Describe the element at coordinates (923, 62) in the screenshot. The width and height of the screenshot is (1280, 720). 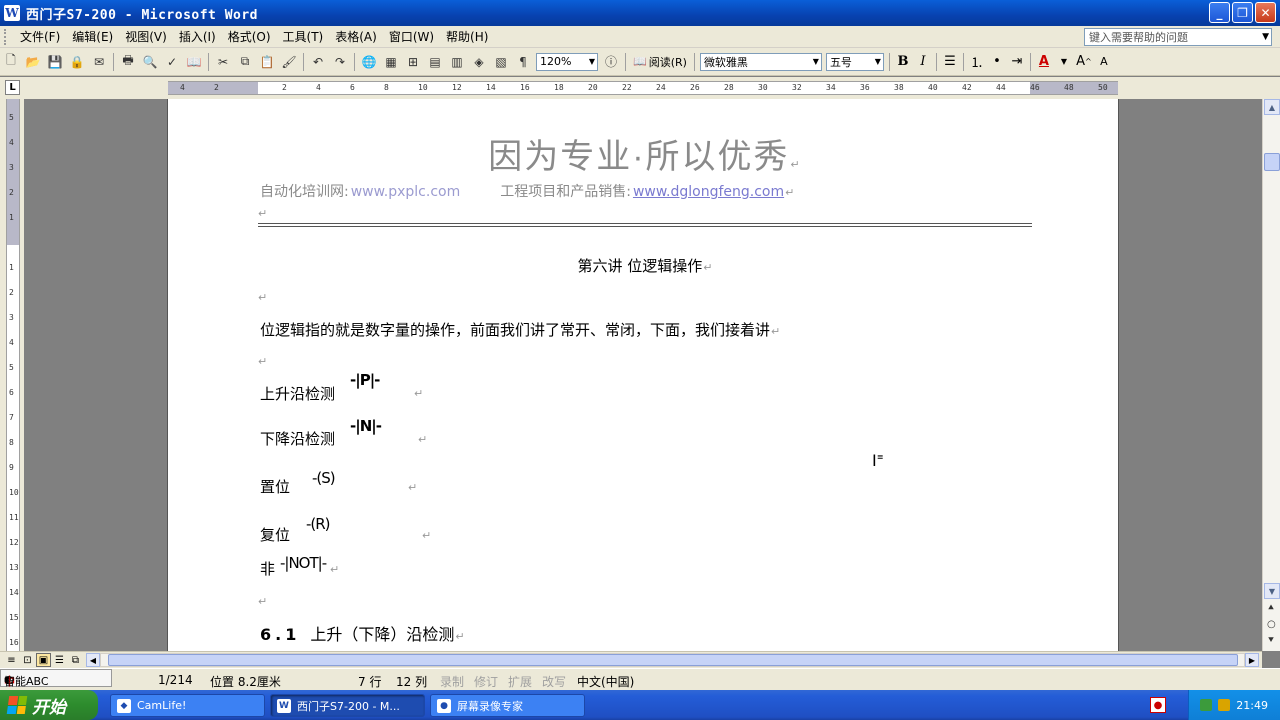
I see `italic-button: I` at that location.